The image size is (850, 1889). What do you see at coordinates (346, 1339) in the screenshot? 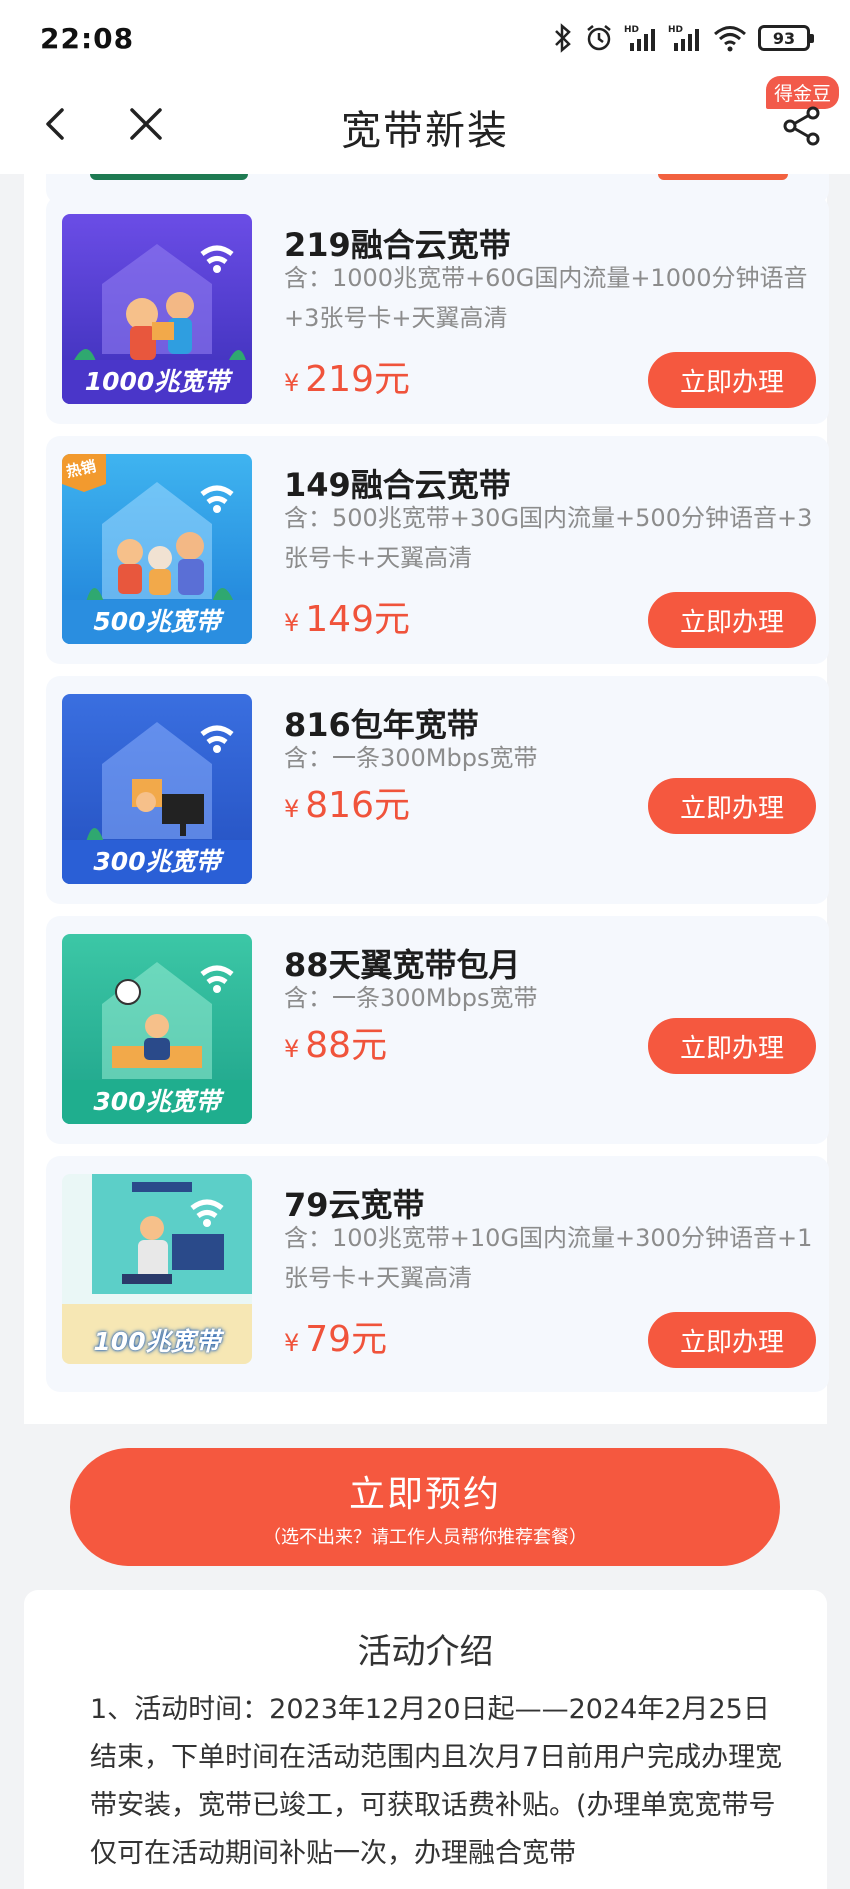
I see `price-value: 79元` at bounding box center [346, 1339].